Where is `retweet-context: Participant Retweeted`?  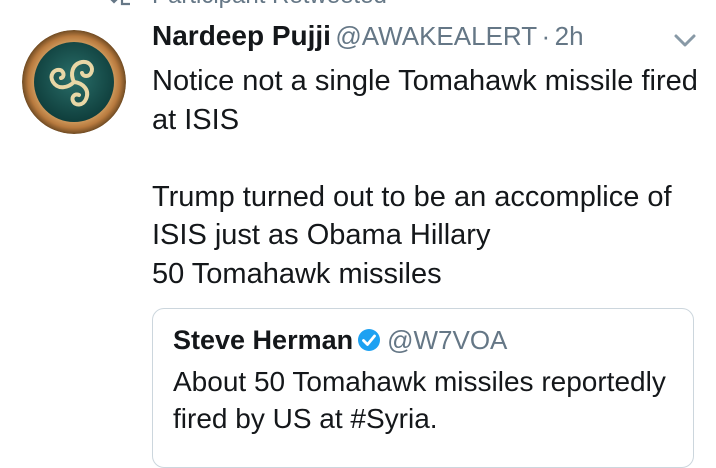 retweet-context: Participant Retweeted is located at coordinates (358, 5).